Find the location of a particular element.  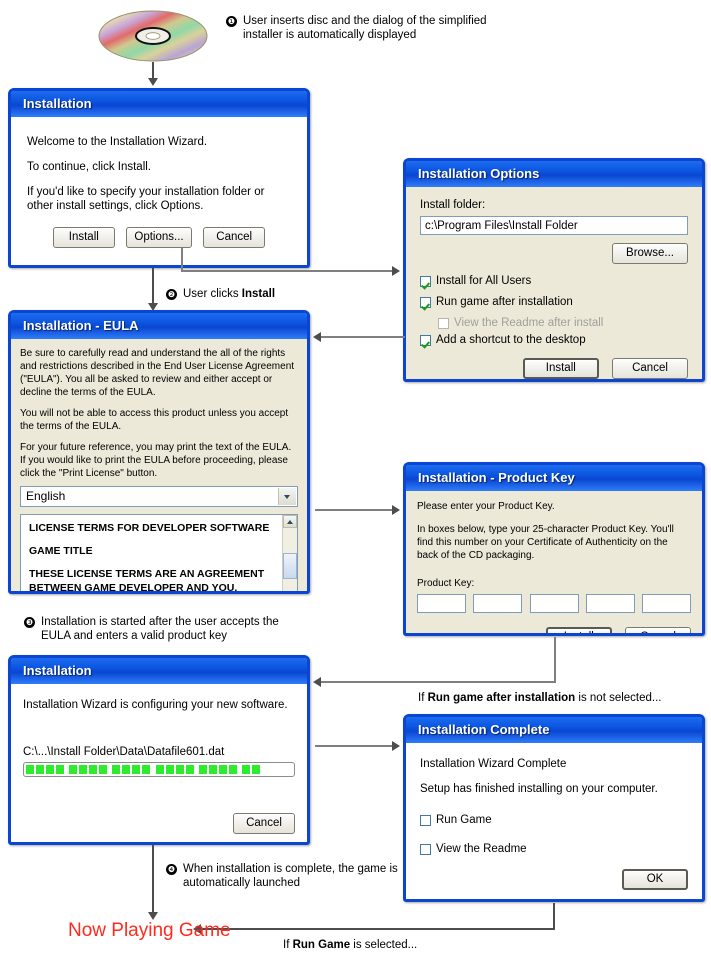

checkbox-row-add-shortcut-desktop: Add a shortcut to the desktop is located at coordinates (554, 340).